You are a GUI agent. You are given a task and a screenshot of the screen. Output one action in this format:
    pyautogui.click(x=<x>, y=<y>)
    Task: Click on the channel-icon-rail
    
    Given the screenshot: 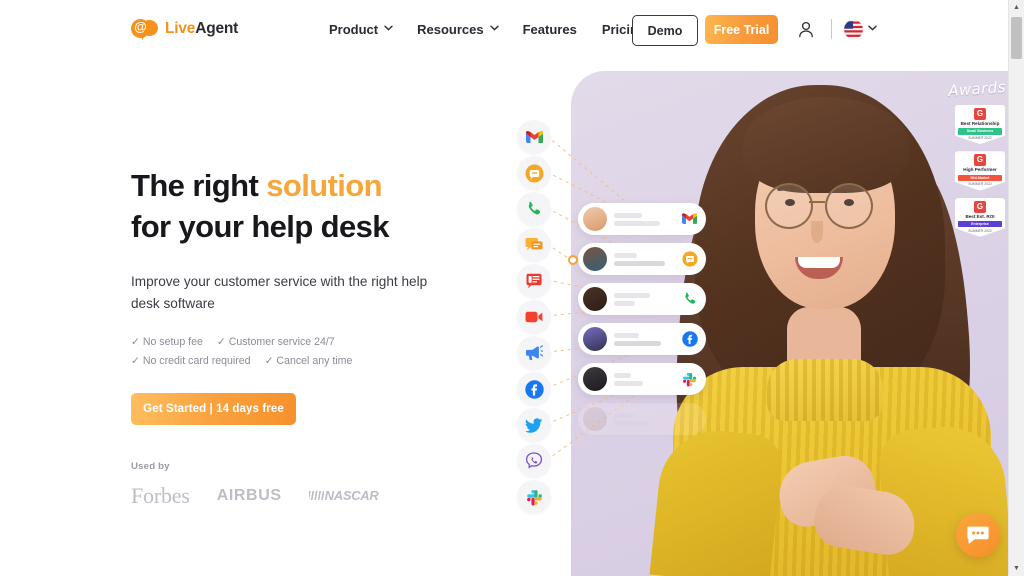 What is the action you would take?
    pyautogui.click(x=535, y=318)
    